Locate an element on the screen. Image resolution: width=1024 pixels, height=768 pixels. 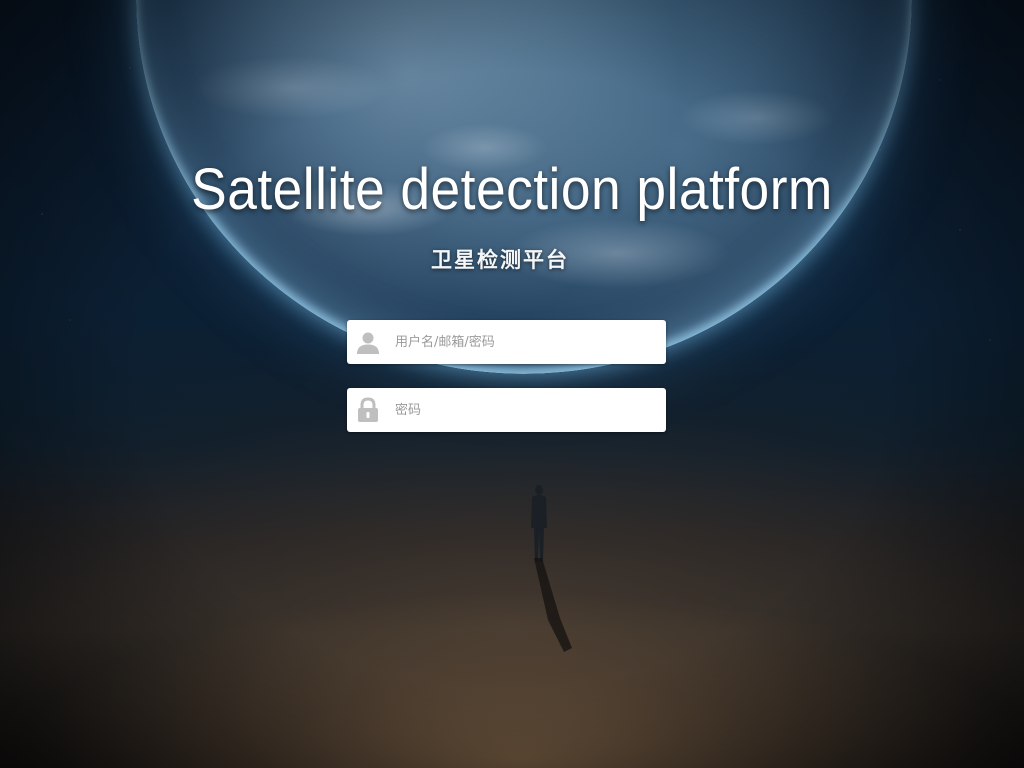
user-icon is located at coordinates (368, 342).